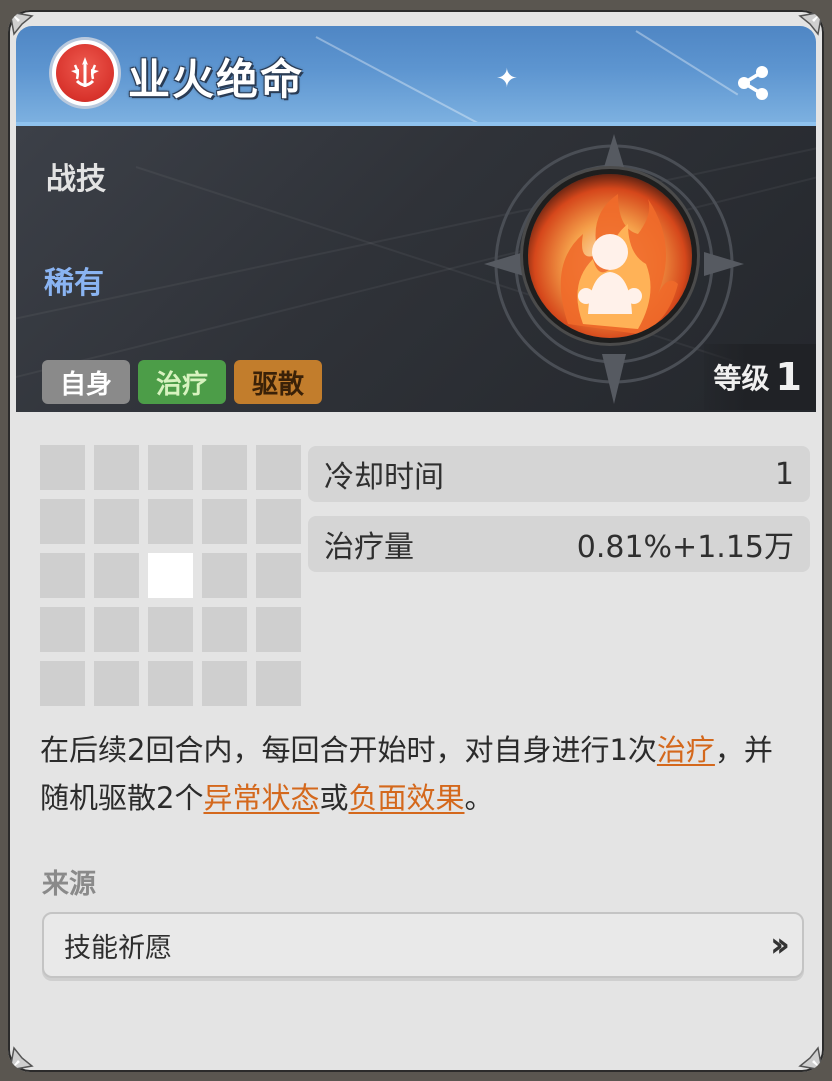 The image size is (832, 1081). I want to click on tag-dispel: 驱散, so click(278, 382).